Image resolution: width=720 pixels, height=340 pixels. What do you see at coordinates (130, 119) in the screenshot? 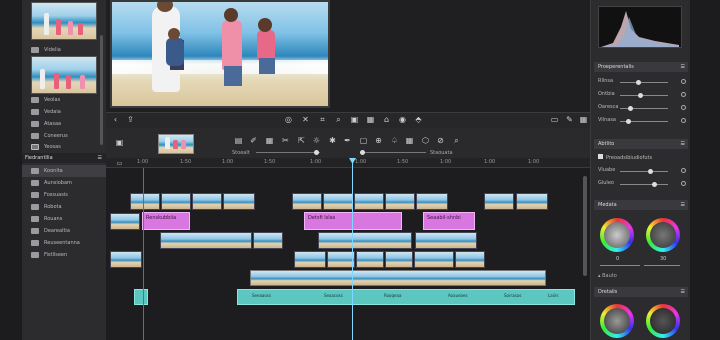
I see `share-icon: ⇪` at bounding box center [130, 119].